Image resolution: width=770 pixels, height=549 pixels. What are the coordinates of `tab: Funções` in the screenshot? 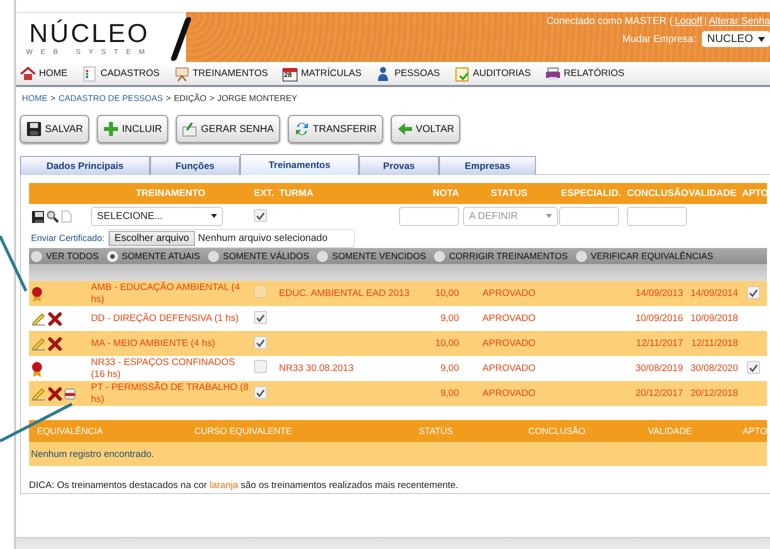 It's located at (195, 165).